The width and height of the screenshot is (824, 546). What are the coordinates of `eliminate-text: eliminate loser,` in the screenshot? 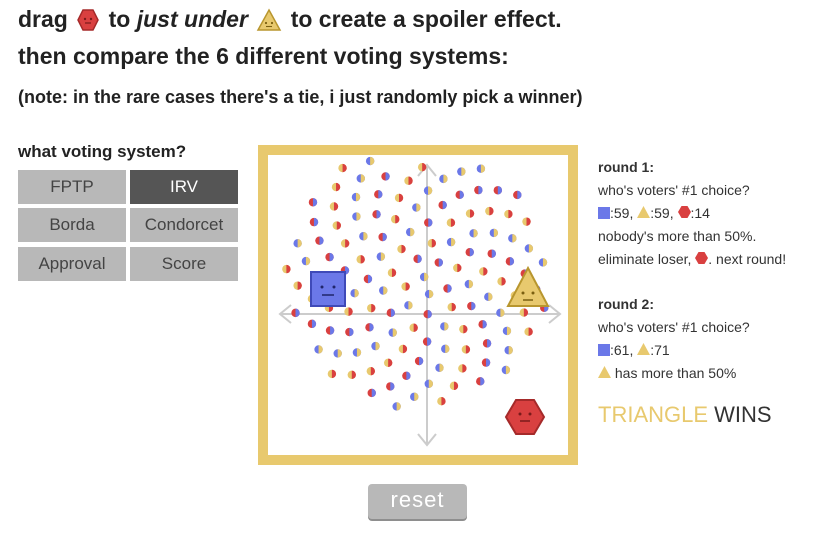 It's located at (645, 259).